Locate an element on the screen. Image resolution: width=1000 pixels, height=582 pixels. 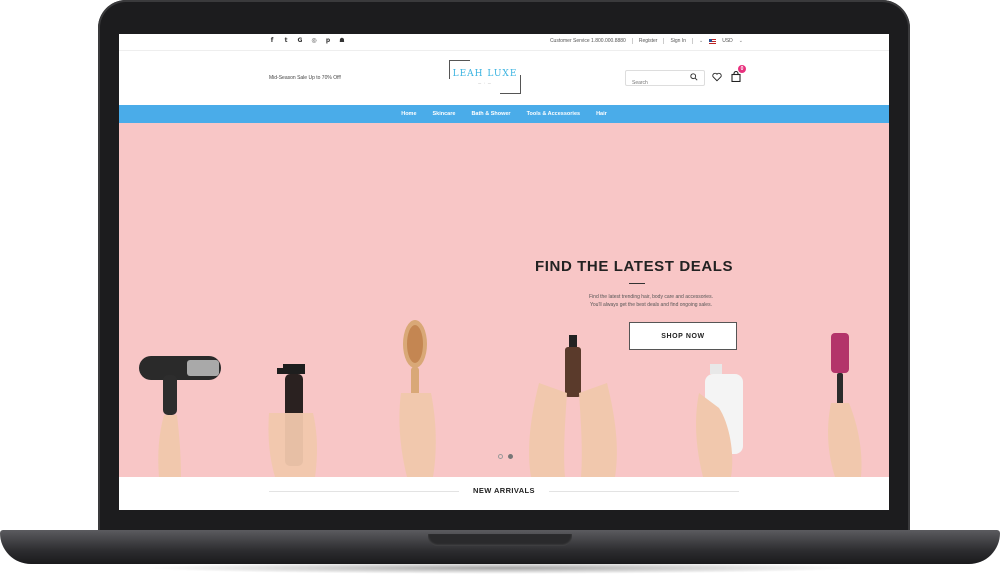
shop-now-button: SHOP NOW is located at coordinates (683, 336).